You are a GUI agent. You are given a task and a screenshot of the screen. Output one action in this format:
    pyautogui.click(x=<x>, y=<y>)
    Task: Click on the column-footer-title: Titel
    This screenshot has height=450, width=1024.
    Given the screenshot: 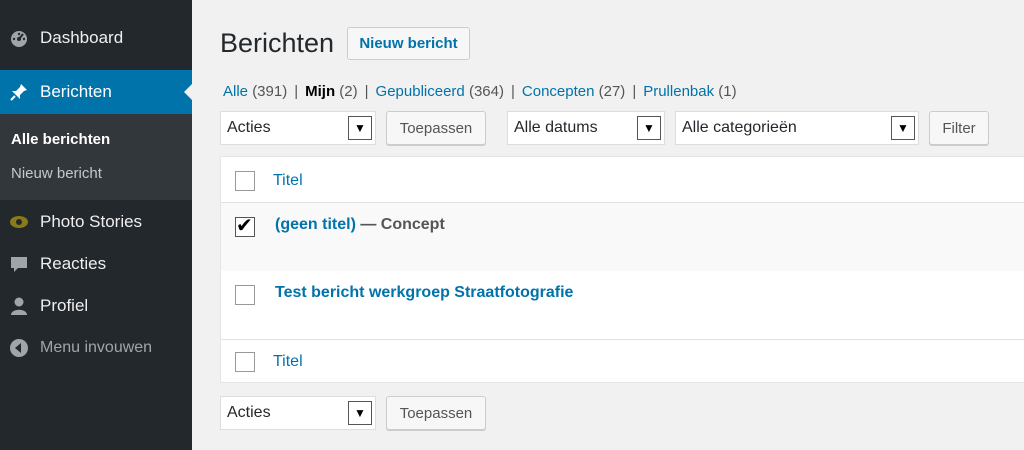 What is the action you would take?
    pyautogui.click(x=288, y=362)
    